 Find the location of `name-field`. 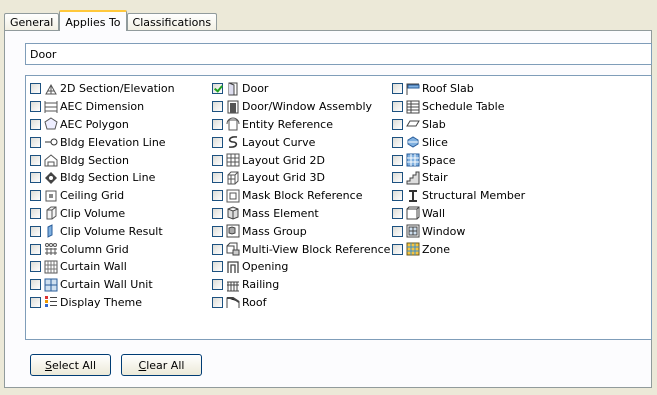

name-field is located at coordinates (338, 54).